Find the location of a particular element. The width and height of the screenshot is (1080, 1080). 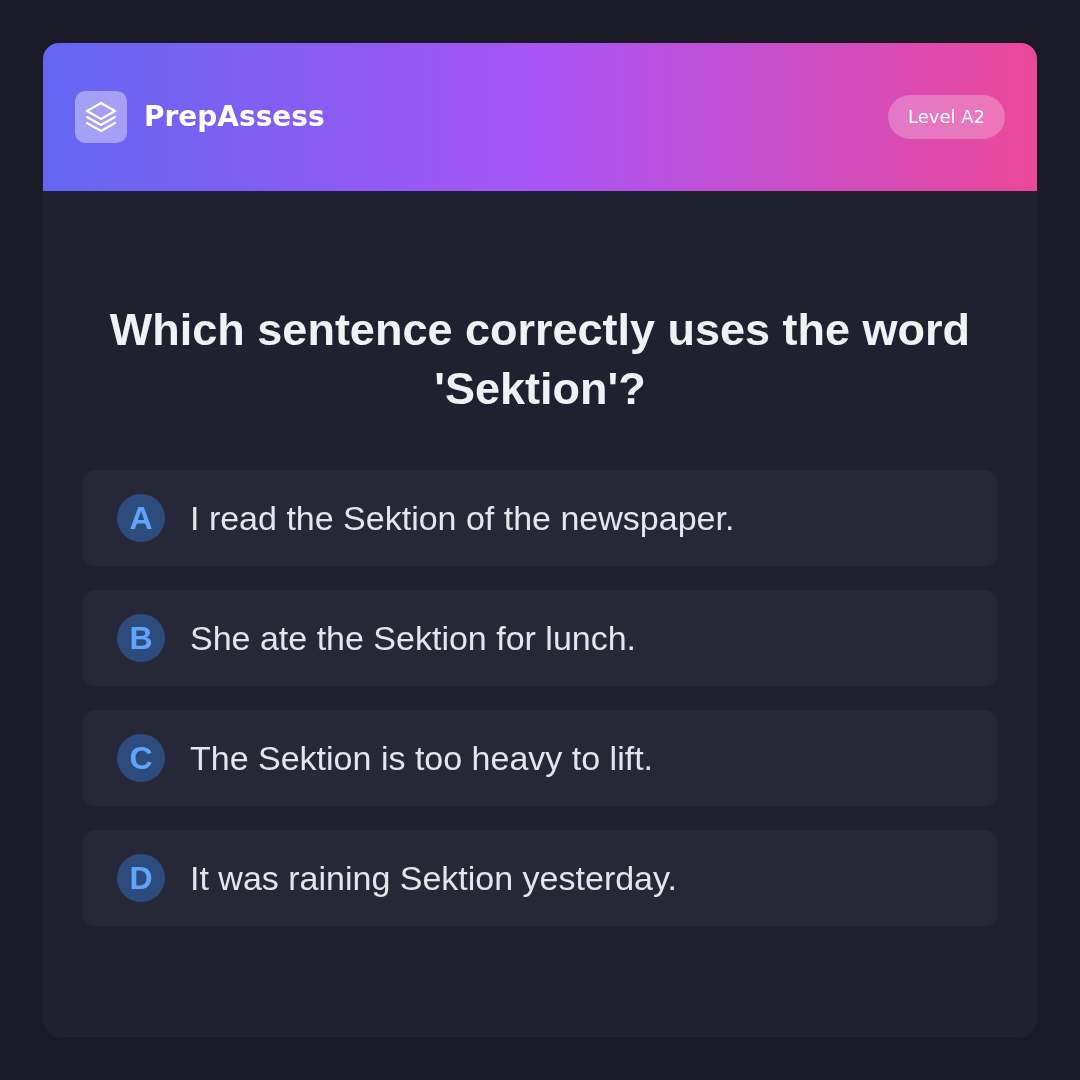

level-badge: Level A2 is located at coordinates (946, 117).